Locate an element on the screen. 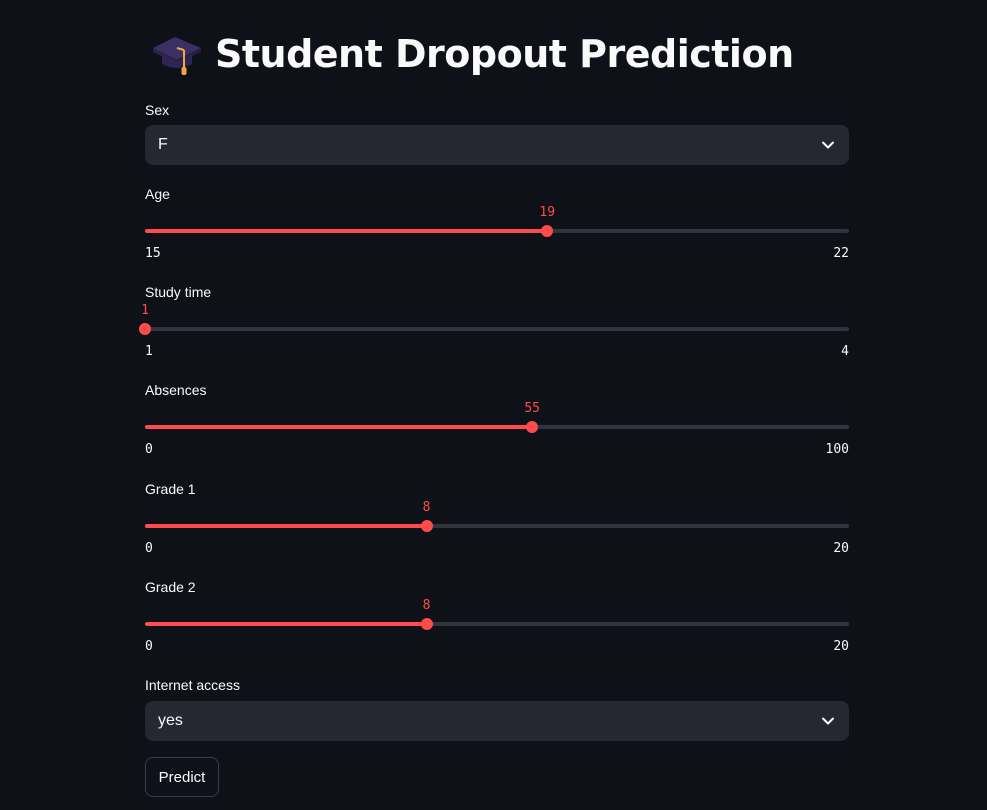 The width and height of the screenshot is (987, 810). slider-max-label: 100 is located at coordinates (837, 449).